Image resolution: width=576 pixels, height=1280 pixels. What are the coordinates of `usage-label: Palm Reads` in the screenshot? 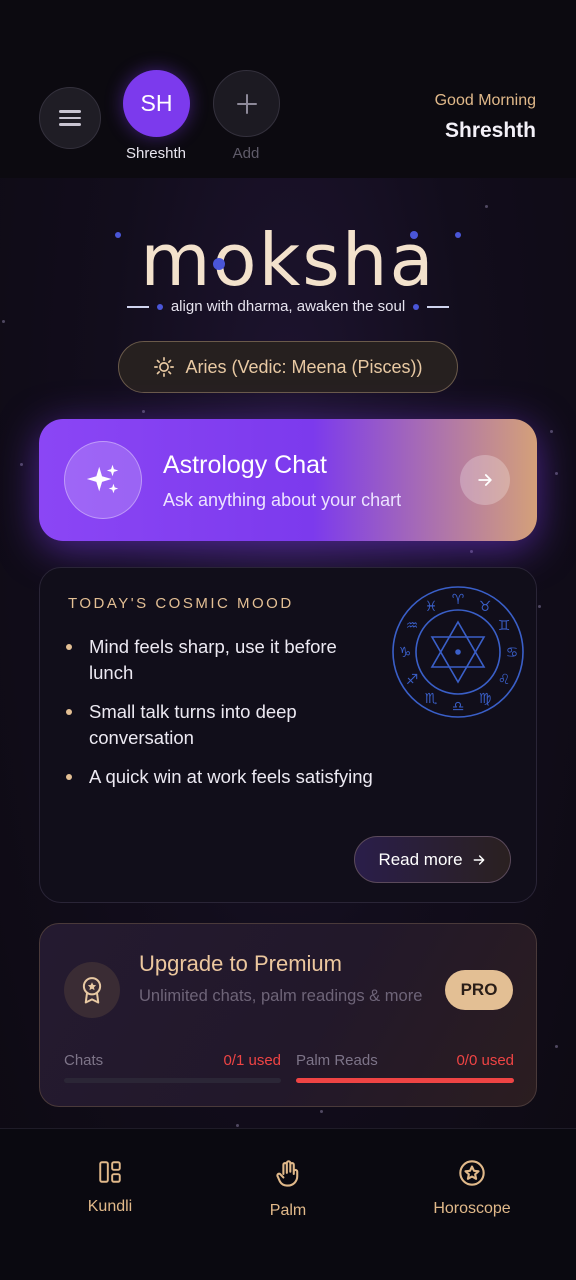 It's located at (337, 1060).